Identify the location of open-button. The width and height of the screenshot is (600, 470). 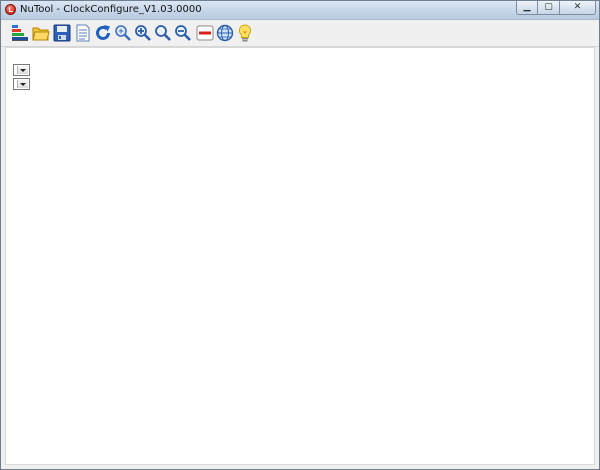
(41, 33).